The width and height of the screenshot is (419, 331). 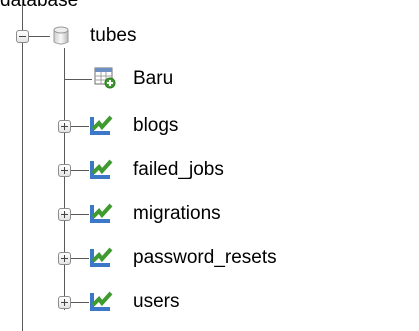 I want to click on database-label: tubes, so click(x=113, y=36).